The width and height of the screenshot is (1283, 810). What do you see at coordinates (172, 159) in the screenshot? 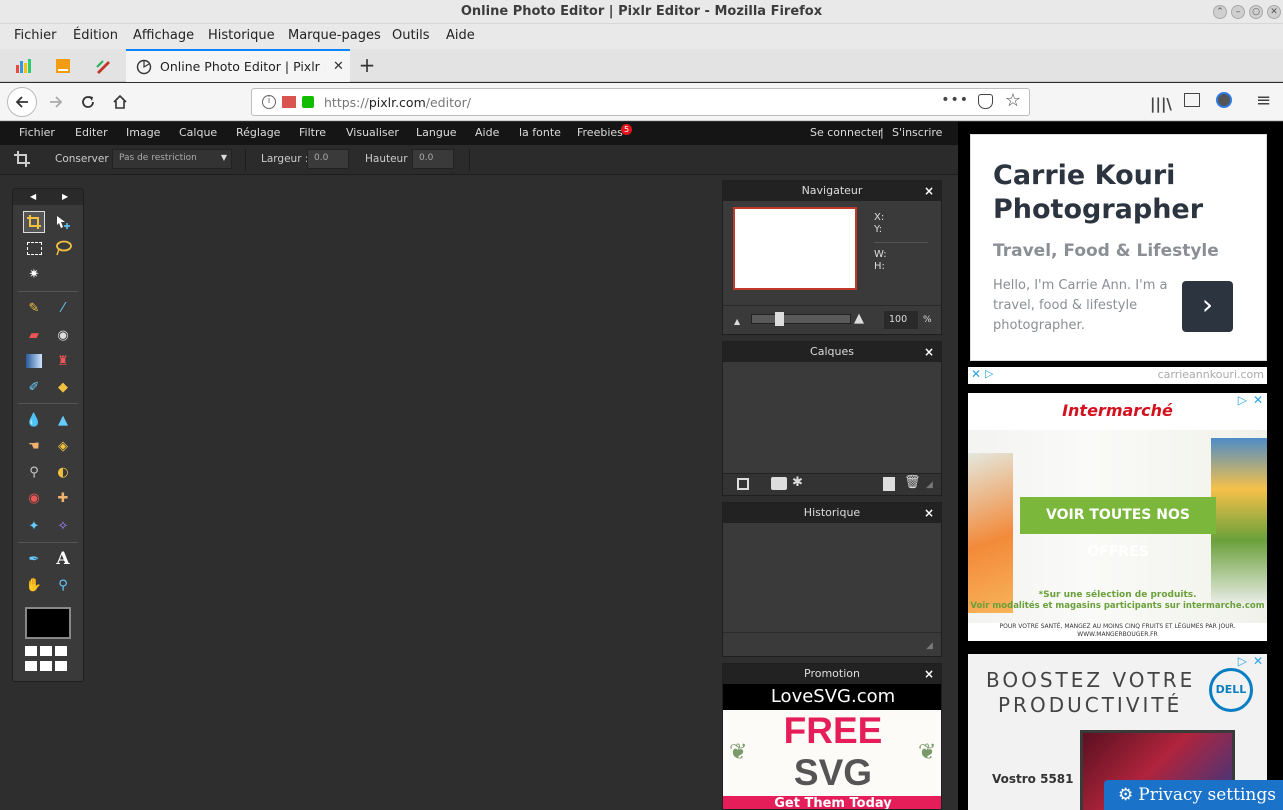
I see `keep-ratio-select: Pas de restriction ▼` at bounding box center [172, 159].